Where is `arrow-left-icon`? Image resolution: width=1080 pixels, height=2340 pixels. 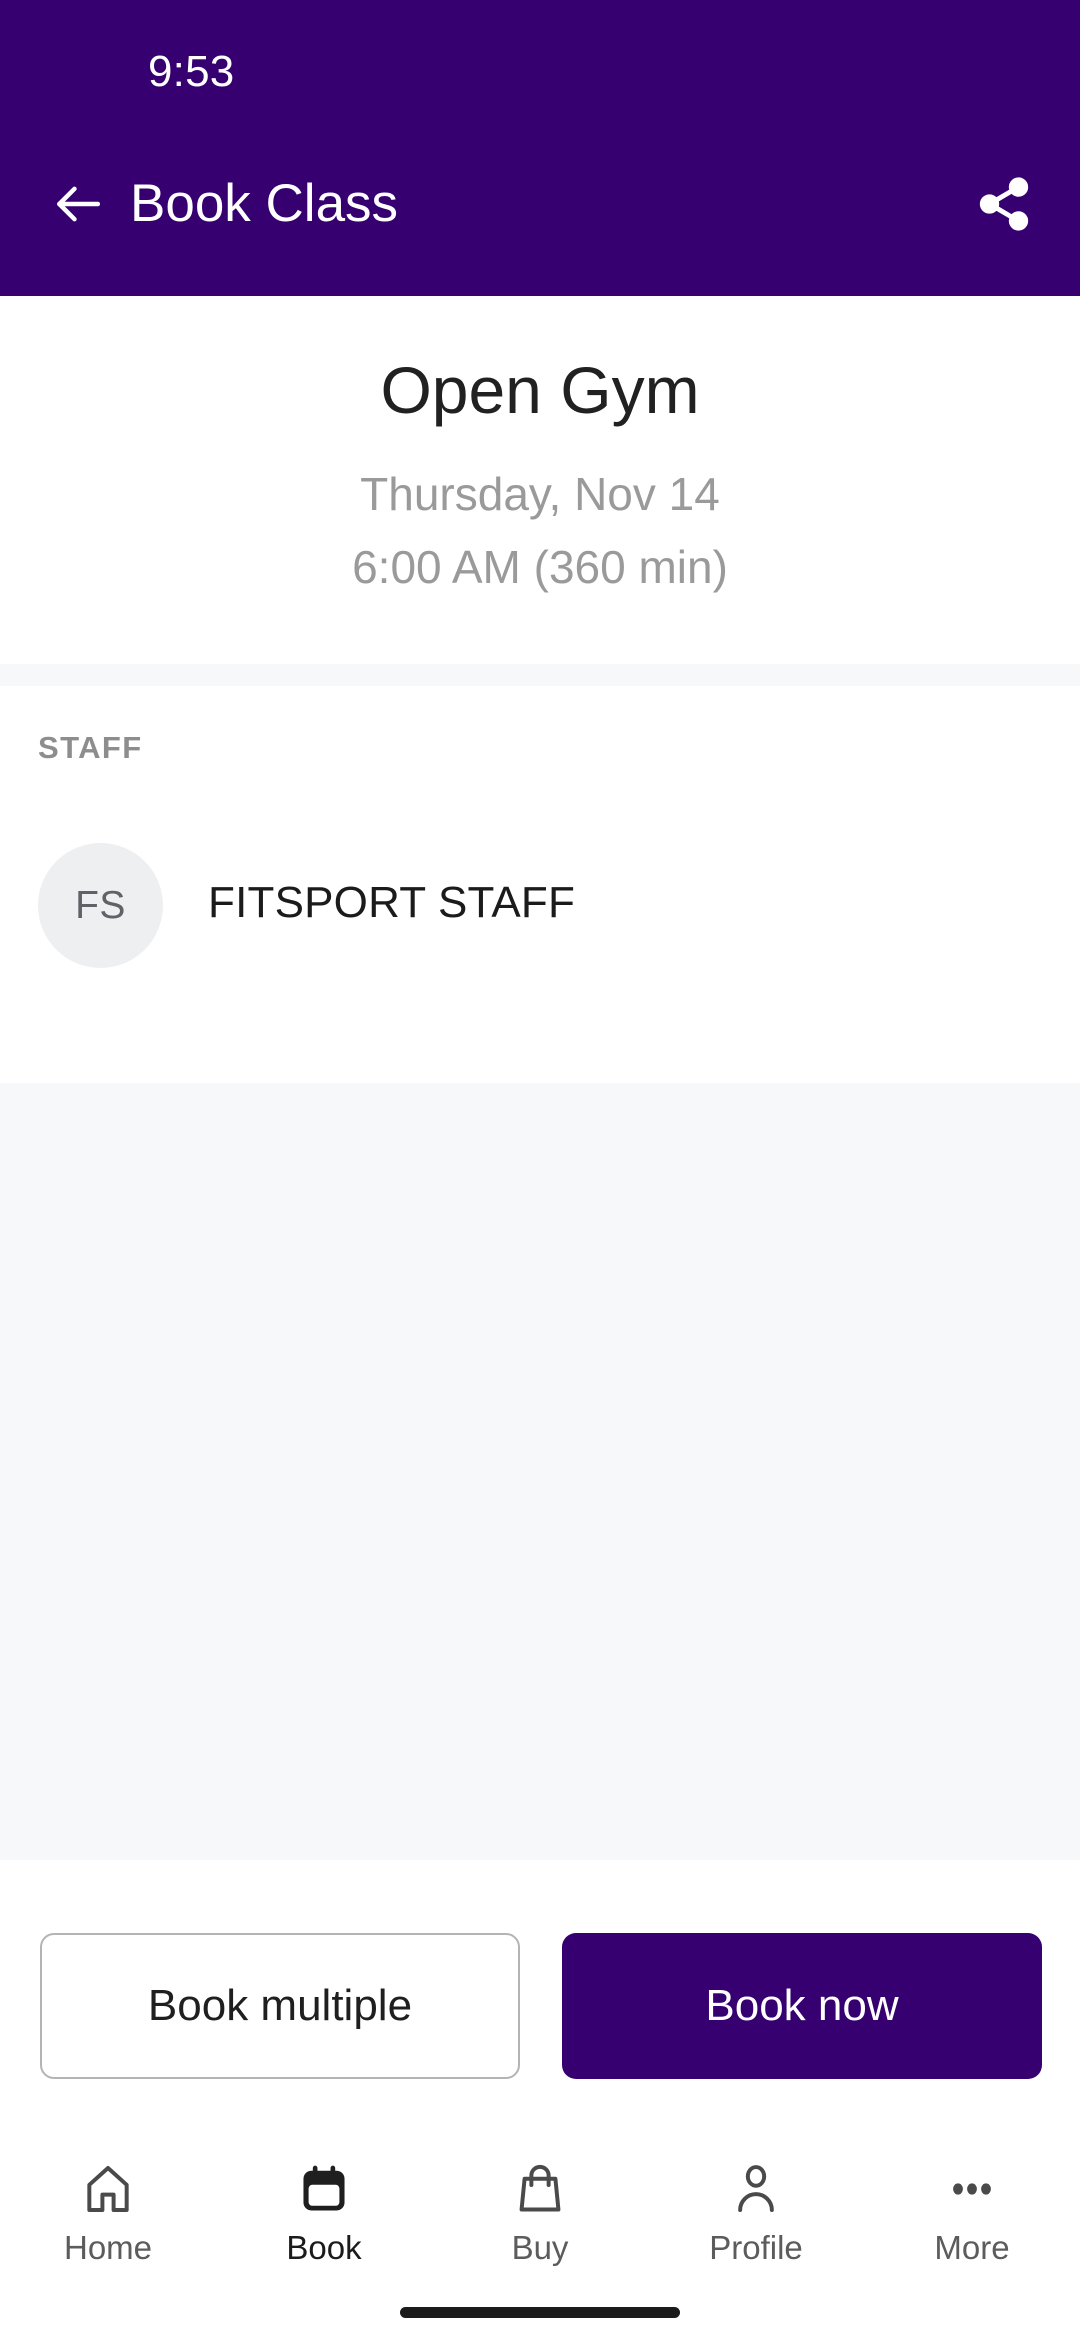 arrow-left-icon is located at coordinates (78, 204).